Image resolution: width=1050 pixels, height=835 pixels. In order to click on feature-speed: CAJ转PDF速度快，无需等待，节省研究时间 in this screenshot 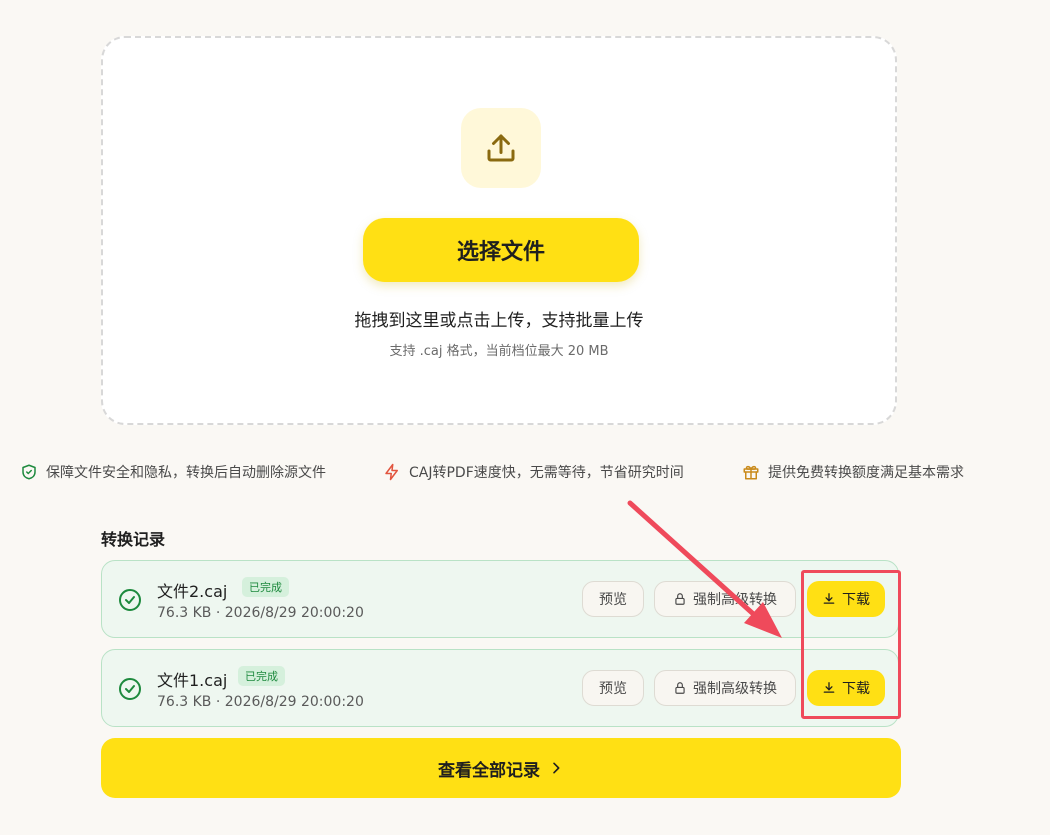, I will do `click(533, 472)`.